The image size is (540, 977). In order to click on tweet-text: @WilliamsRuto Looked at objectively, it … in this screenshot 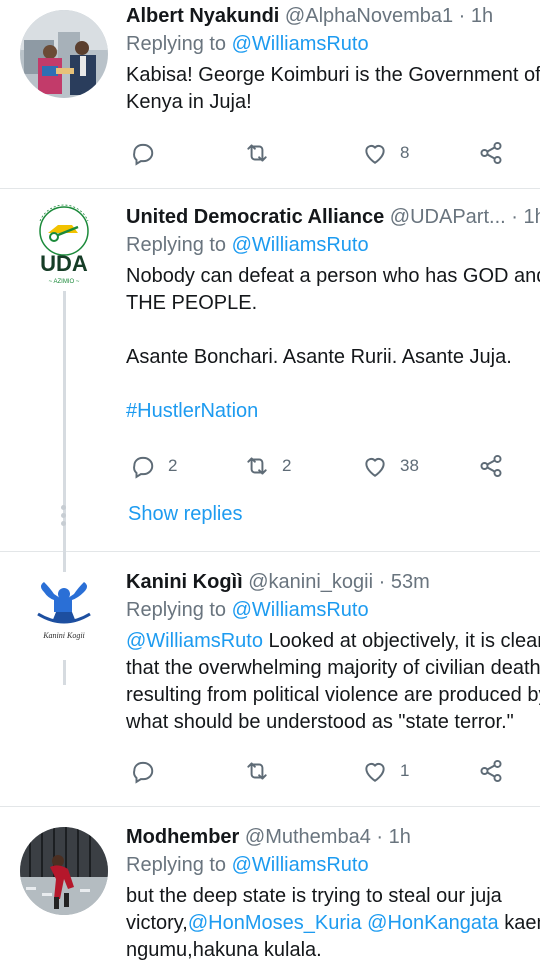, I will do `click(333, 682)`.